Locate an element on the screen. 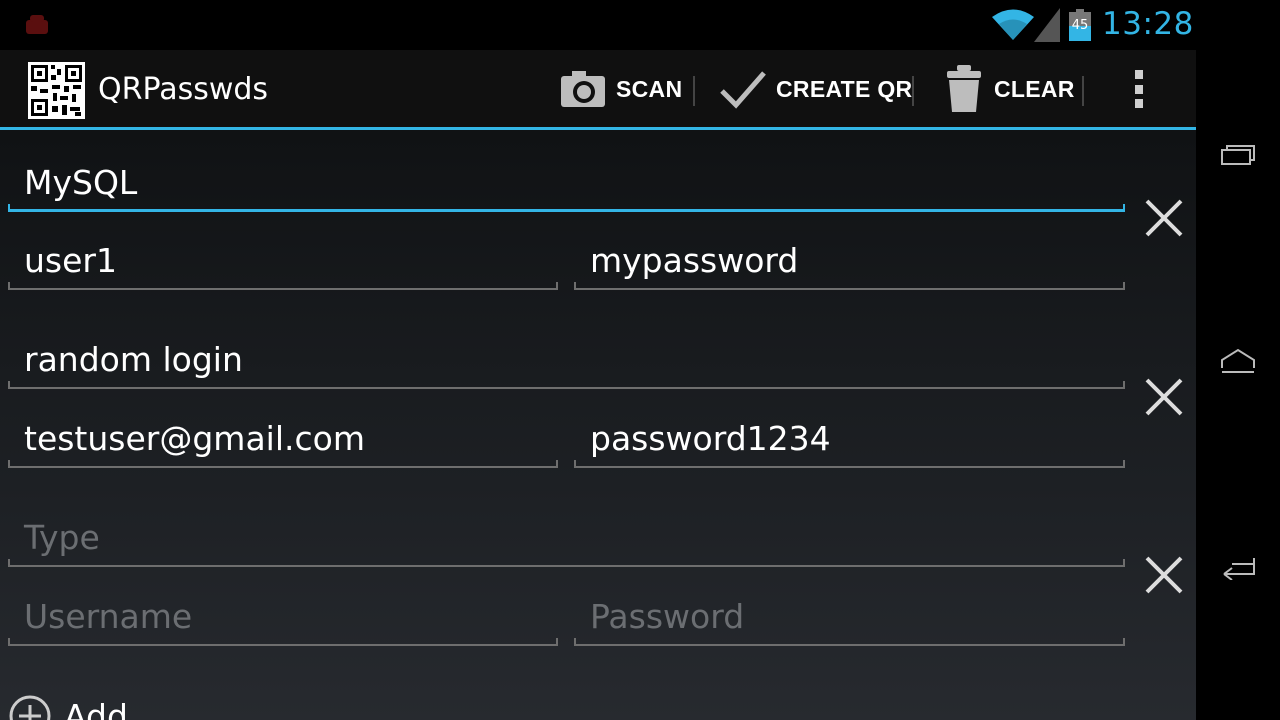 The height and width of the screenshot is (720, 1280). trash-icon is located at coordinates (964, 88).